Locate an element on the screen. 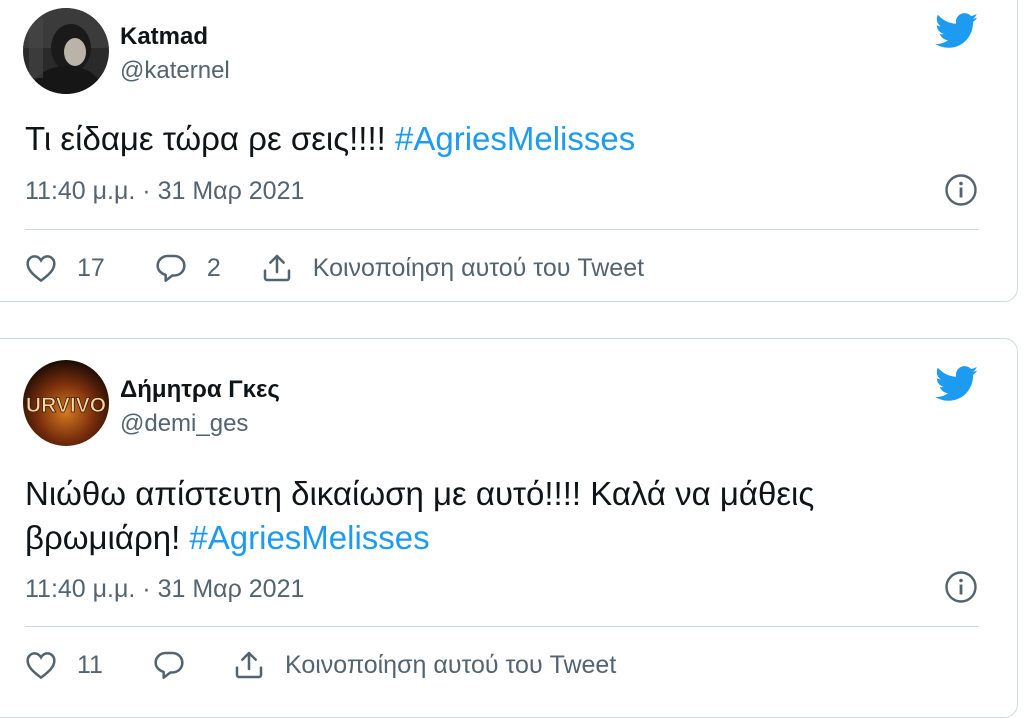  like-button: 11 is located at coordinates (64, 665).